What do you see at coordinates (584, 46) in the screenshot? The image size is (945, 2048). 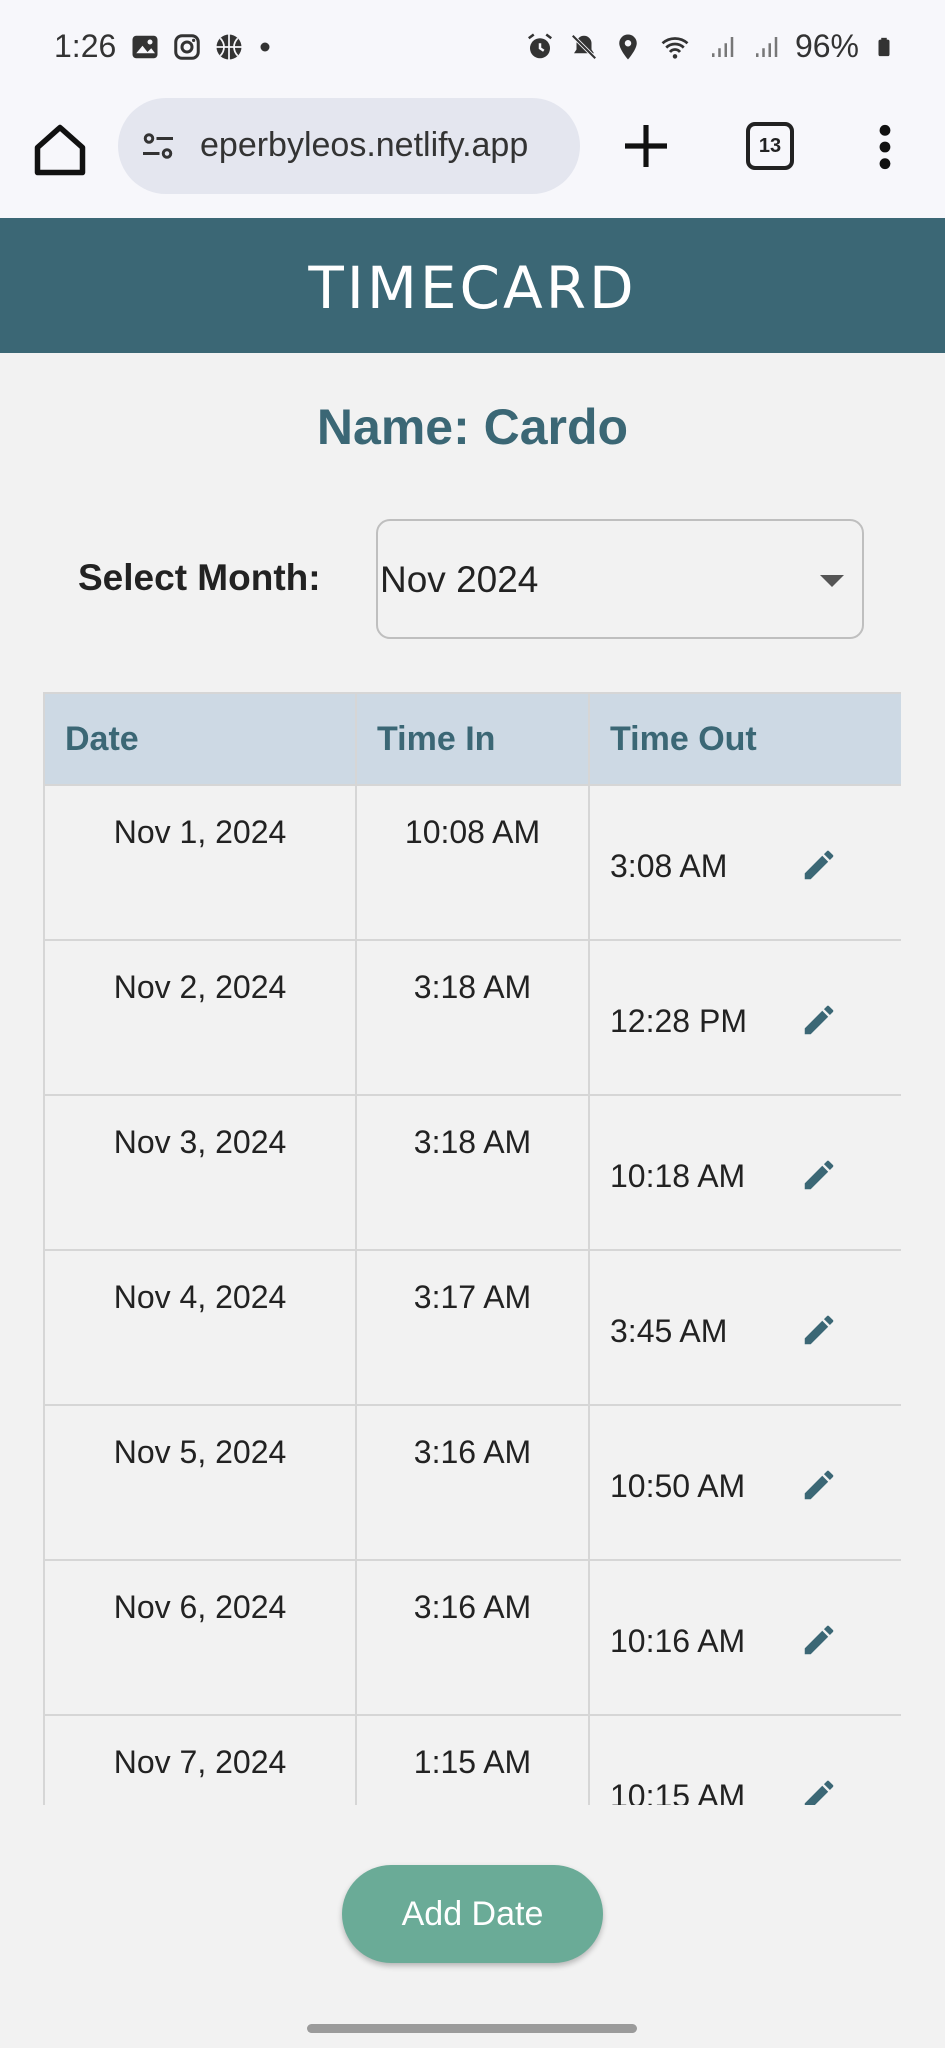 I see `mute-icon` at bounding box center [584, 46].